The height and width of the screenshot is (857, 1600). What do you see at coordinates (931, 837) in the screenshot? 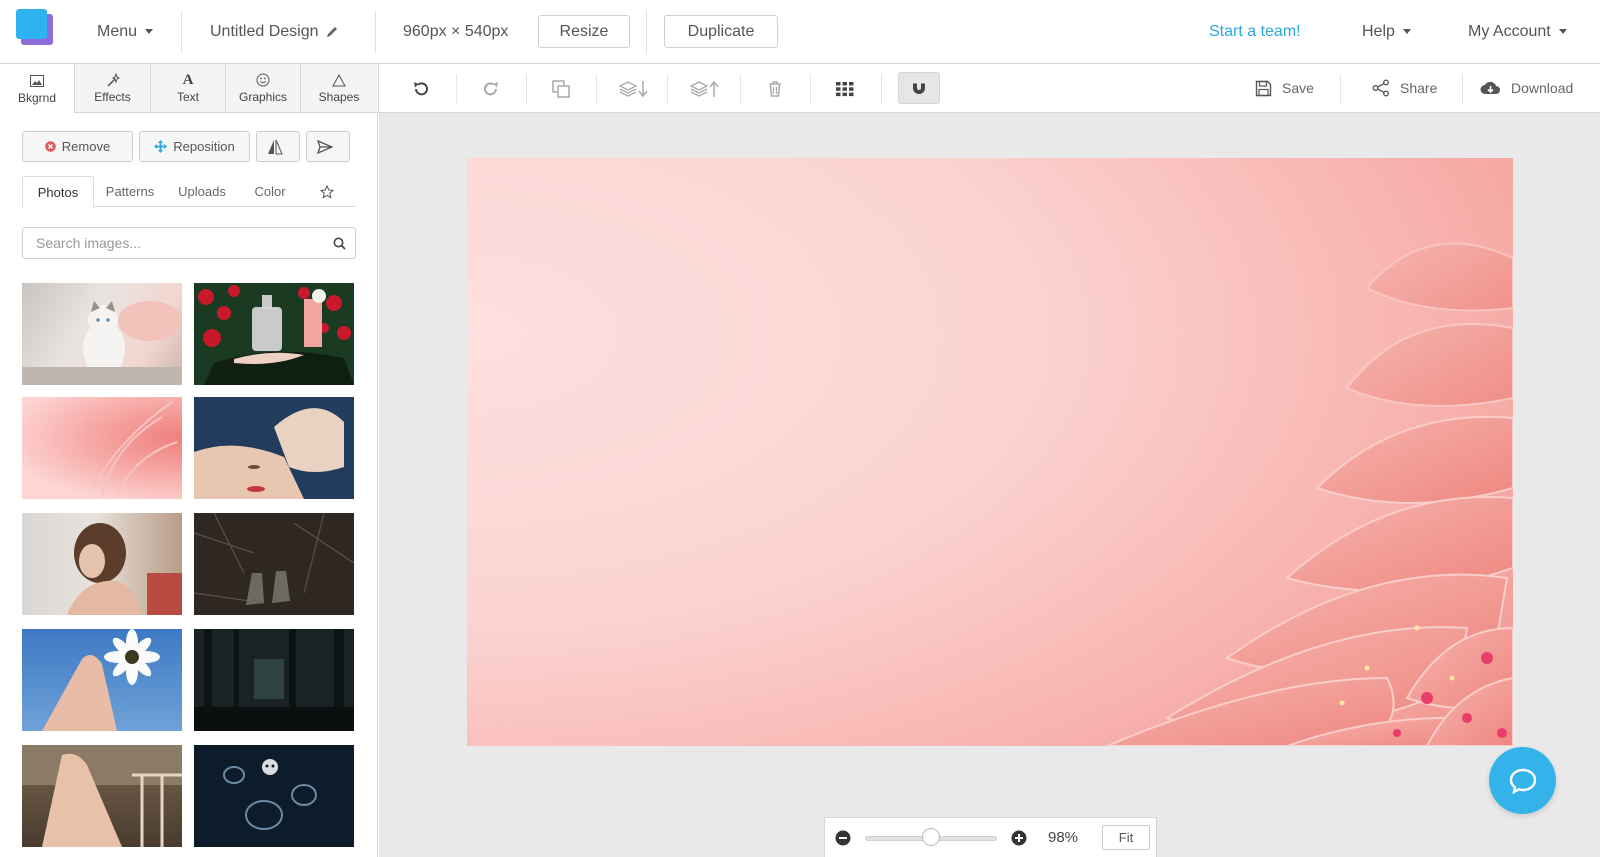
I see `zoom-slider-handle` at bounding box center [931, 837].